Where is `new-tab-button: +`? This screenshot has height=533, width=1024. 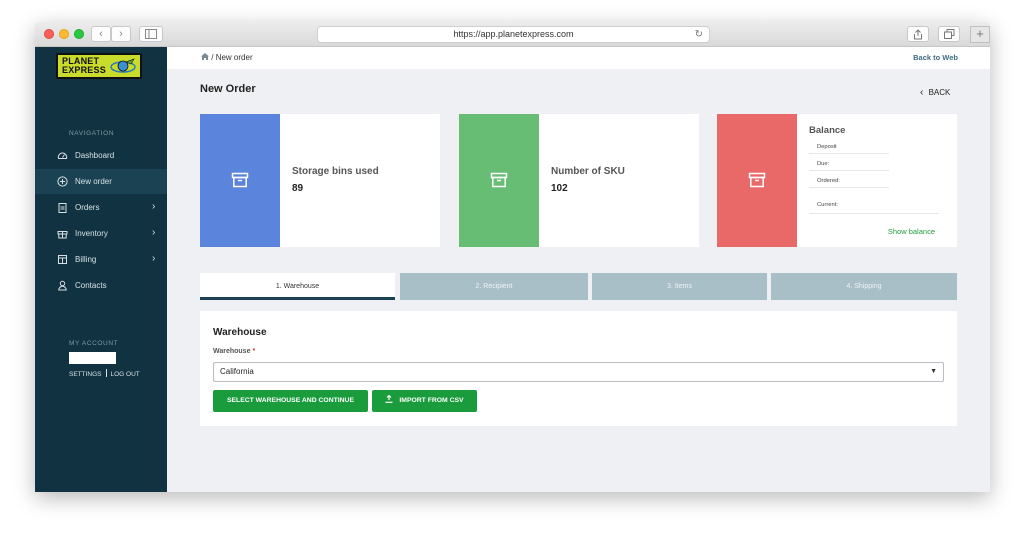 new-tab-button: + is located at coordinates (980, 34).